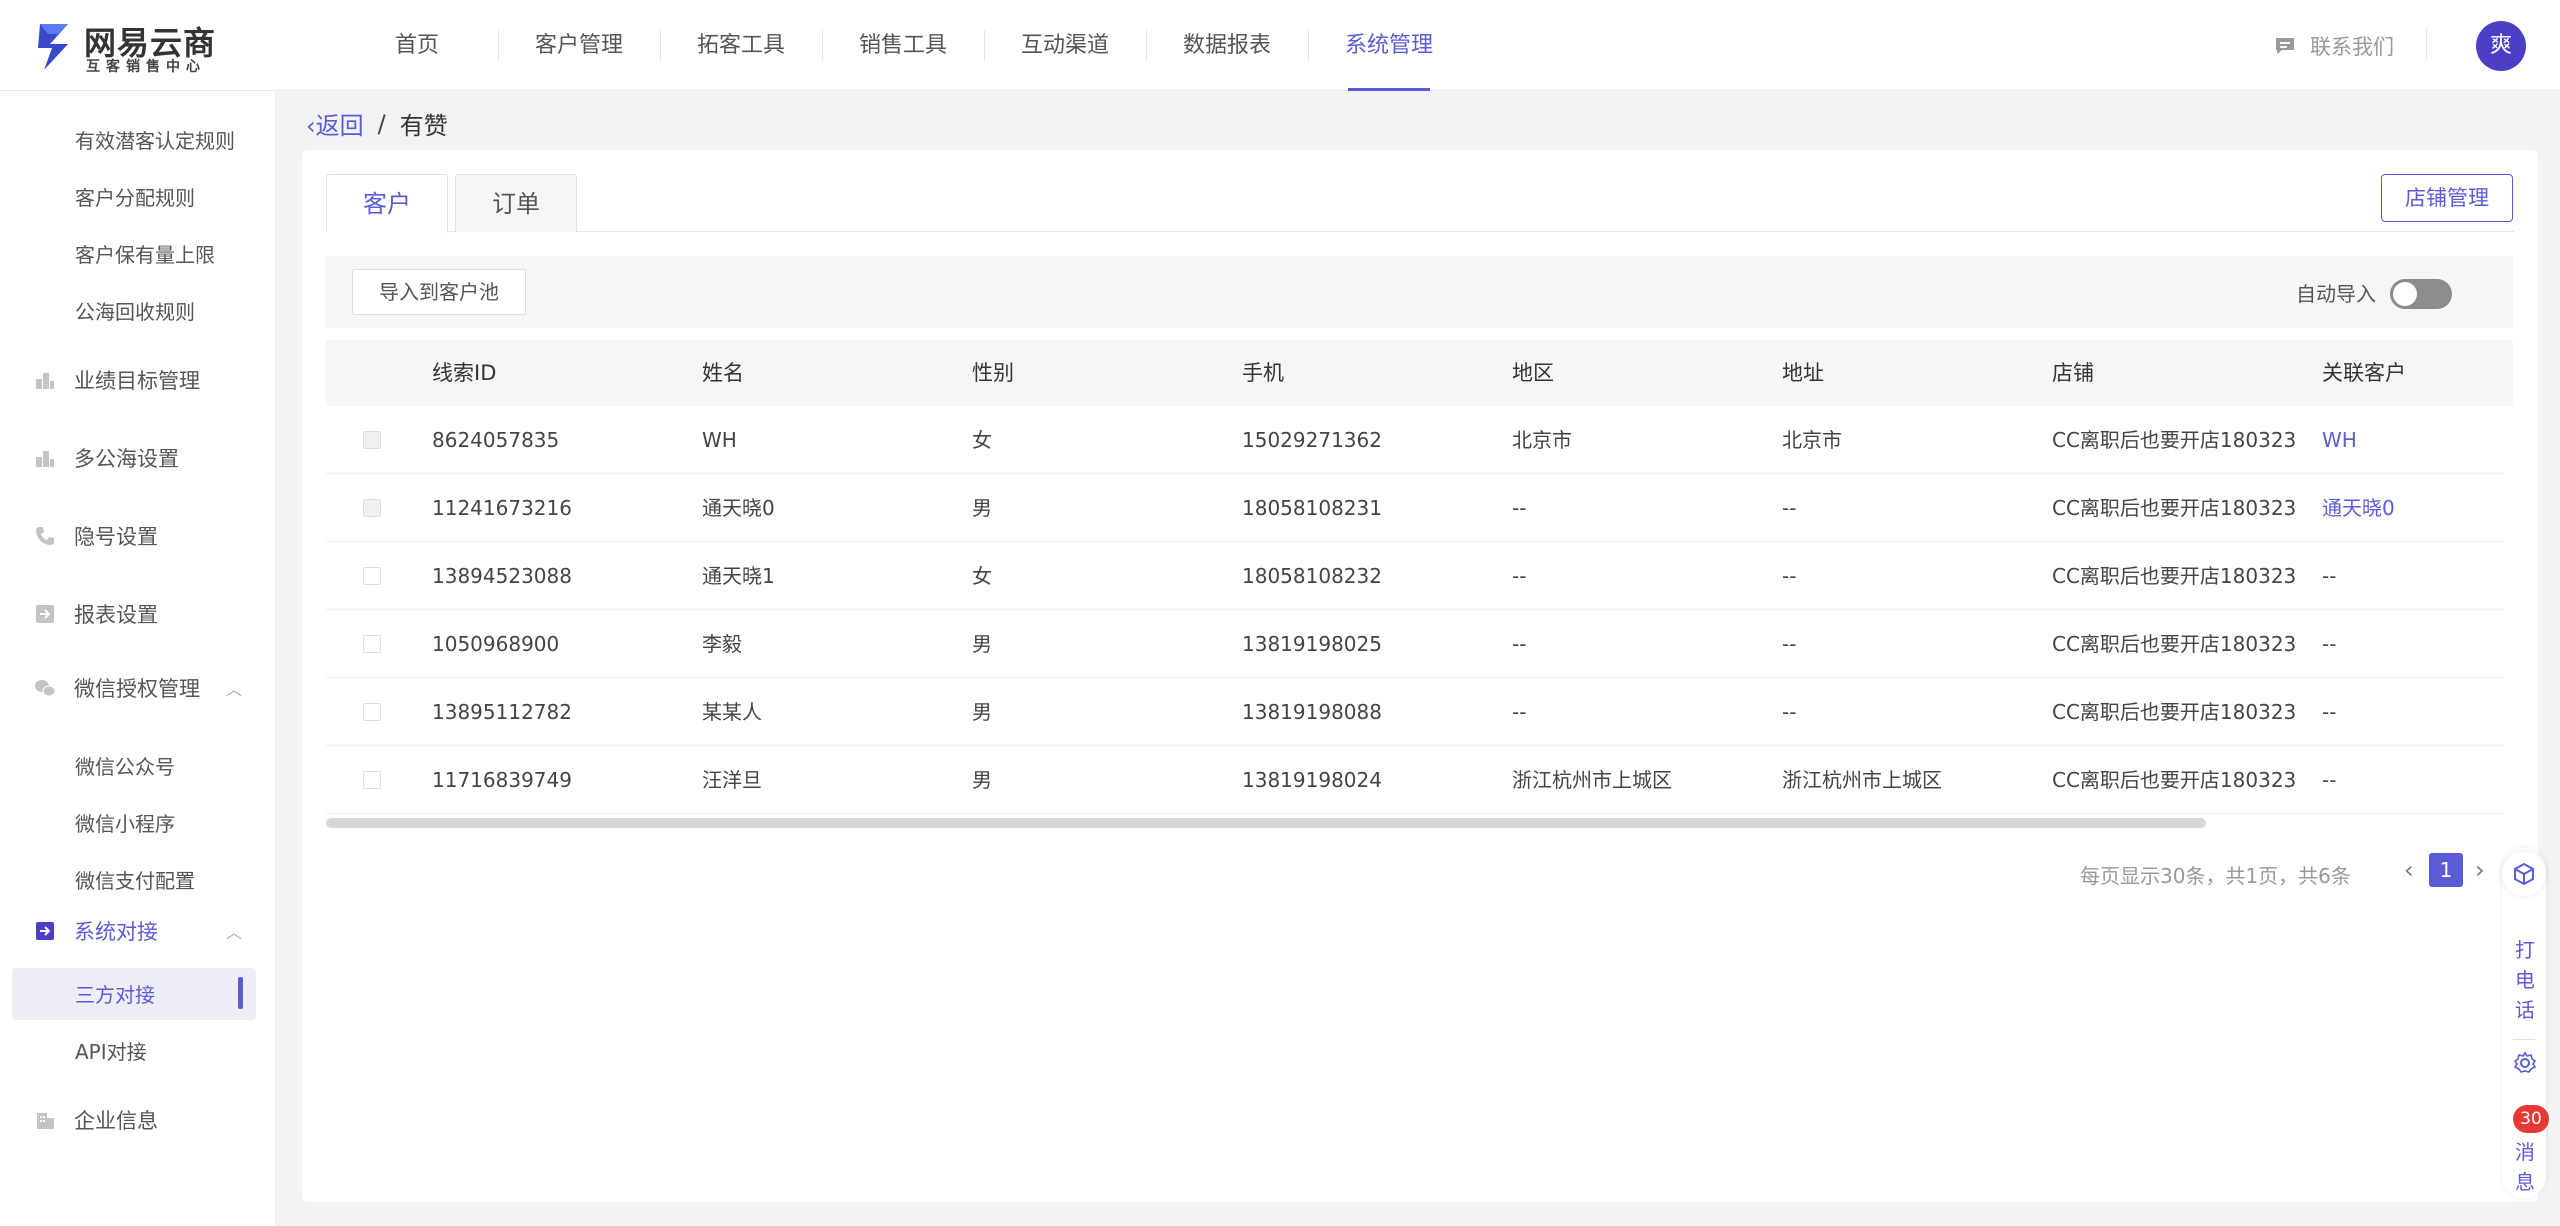 The width and height of the screenshot is (2560, 1226). I want to click on phone-icon, so click(45, 536).